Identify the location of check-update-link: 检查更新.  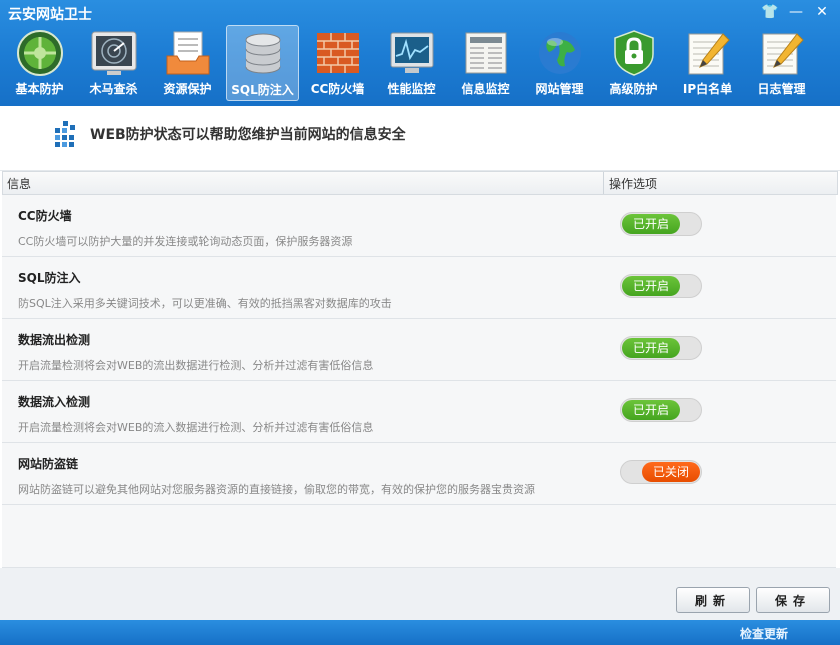
(764, 633).